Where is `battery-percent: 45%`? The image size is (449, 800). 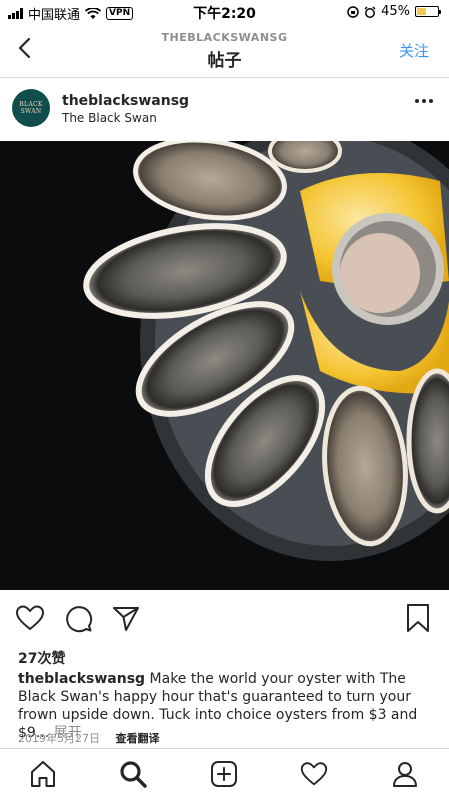
battery-percent: 45% is located at coordinates (395, 11).